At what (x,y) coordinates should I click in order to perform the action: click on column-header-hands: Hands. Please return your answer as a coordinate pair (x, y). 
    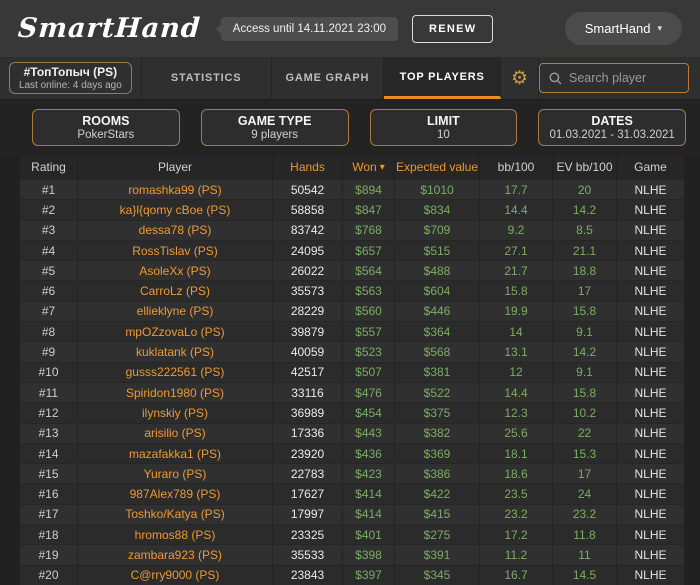
    Looking at the image, I should click on (308, 167).